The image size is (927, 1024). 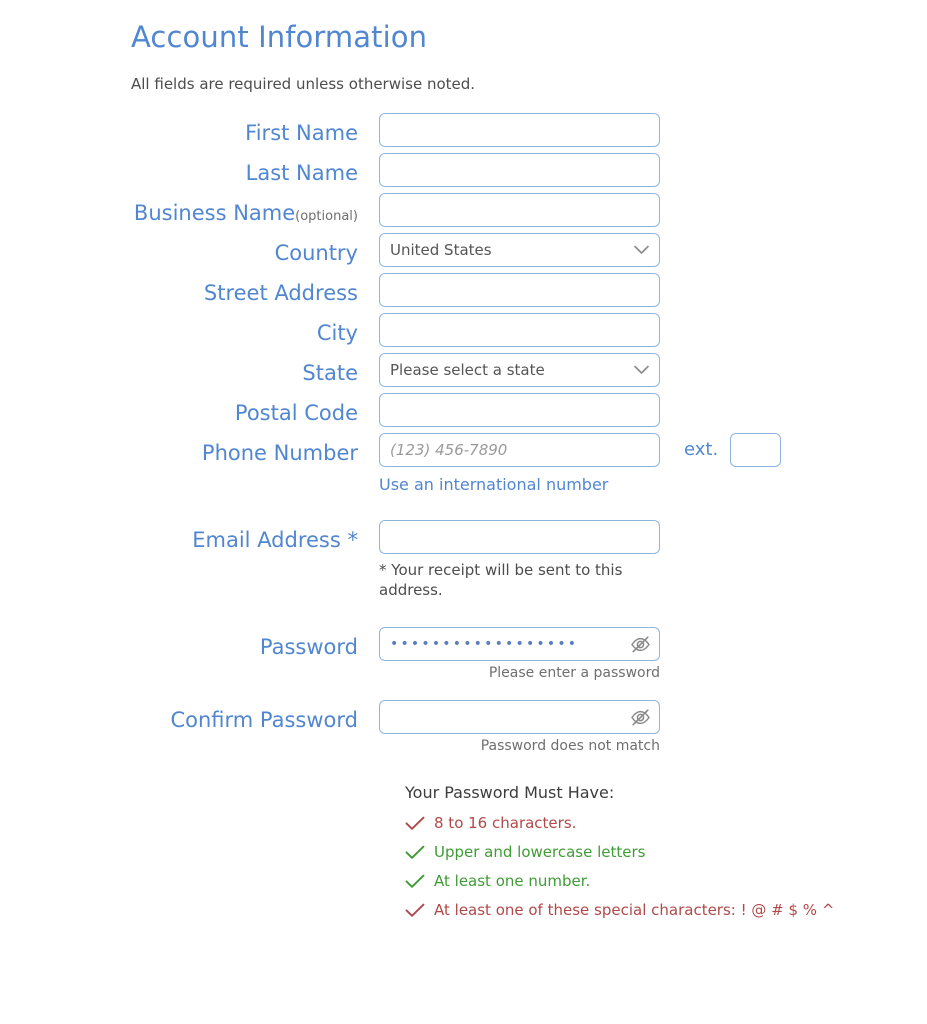 I want to click on ext-label: ext., so click(x=701, y=449).